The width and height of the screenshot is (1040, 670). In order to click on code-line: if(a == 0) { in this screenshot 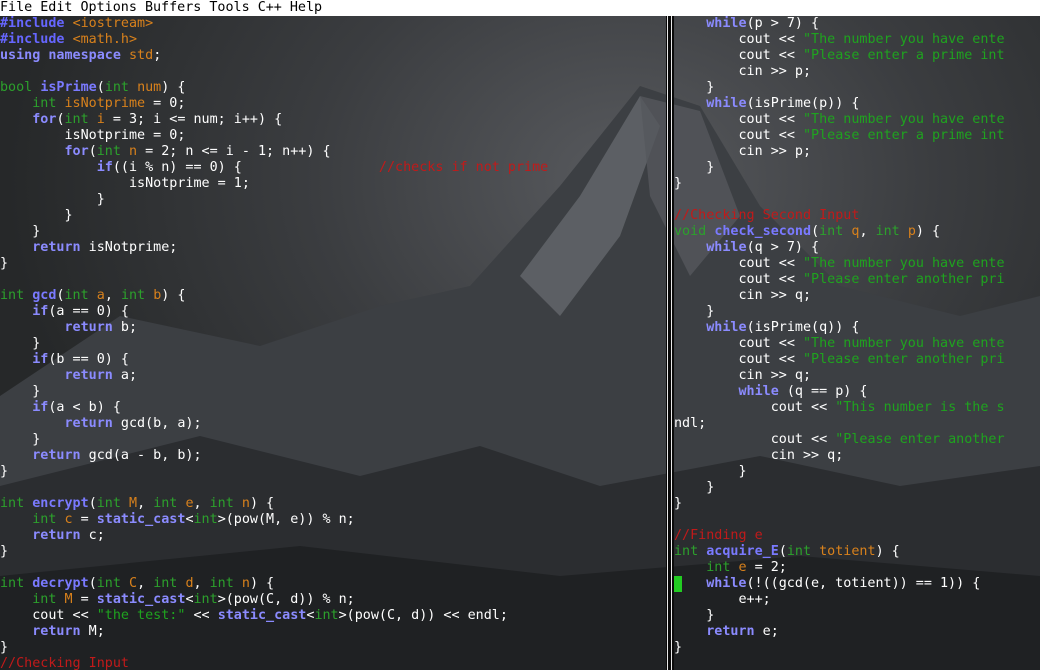, I will do `click(333, 312)`.